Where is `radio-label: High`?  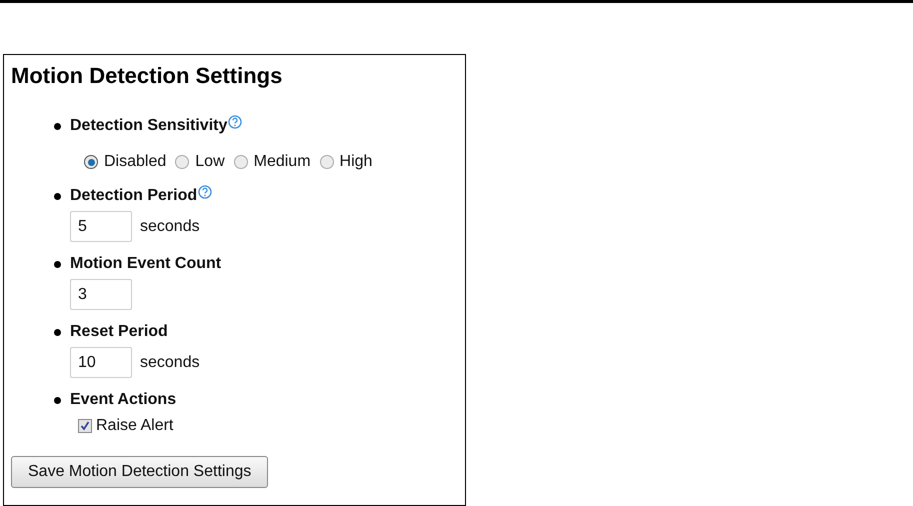 radio-label: High is located at coordinates (356, 162).